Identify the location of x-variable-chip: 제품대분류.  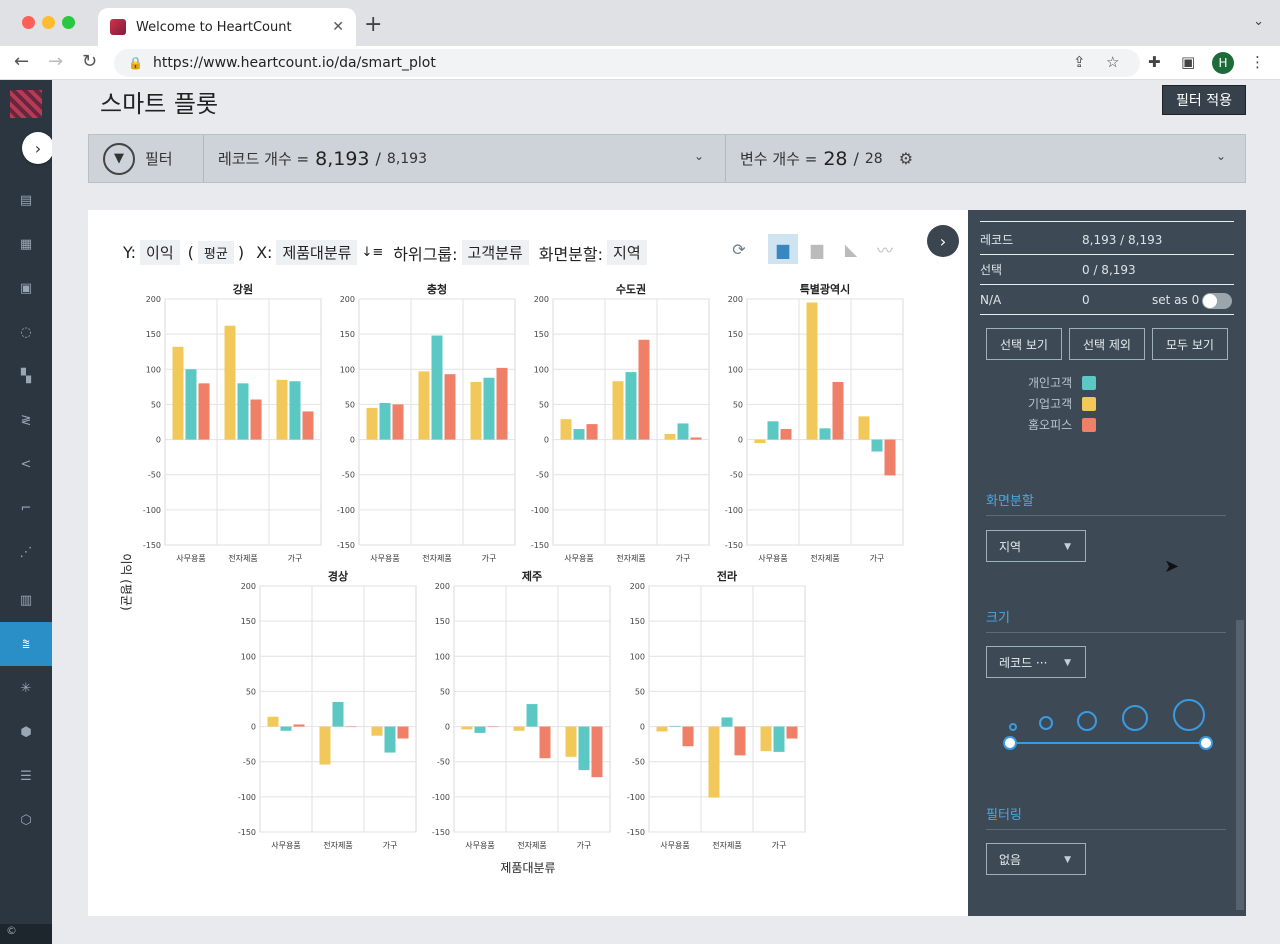
(317, 252).